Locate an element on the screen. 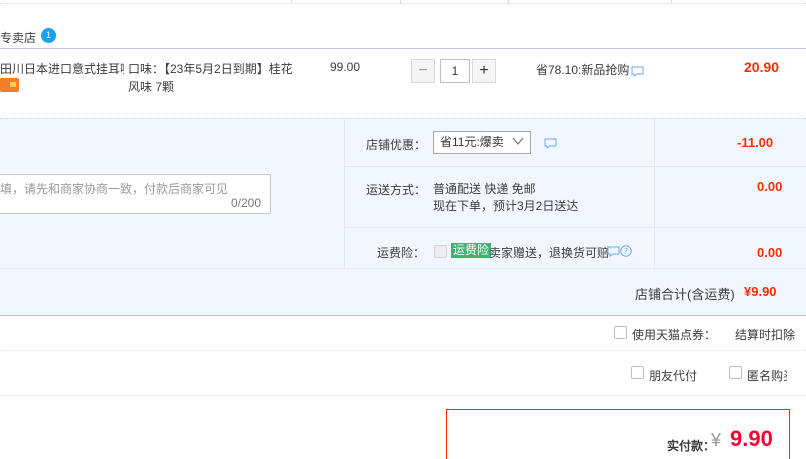 The height and width of the screenshot is (459, 806). tmall-points-label: 使用天猫点券： is located at coordinates (674, 335).